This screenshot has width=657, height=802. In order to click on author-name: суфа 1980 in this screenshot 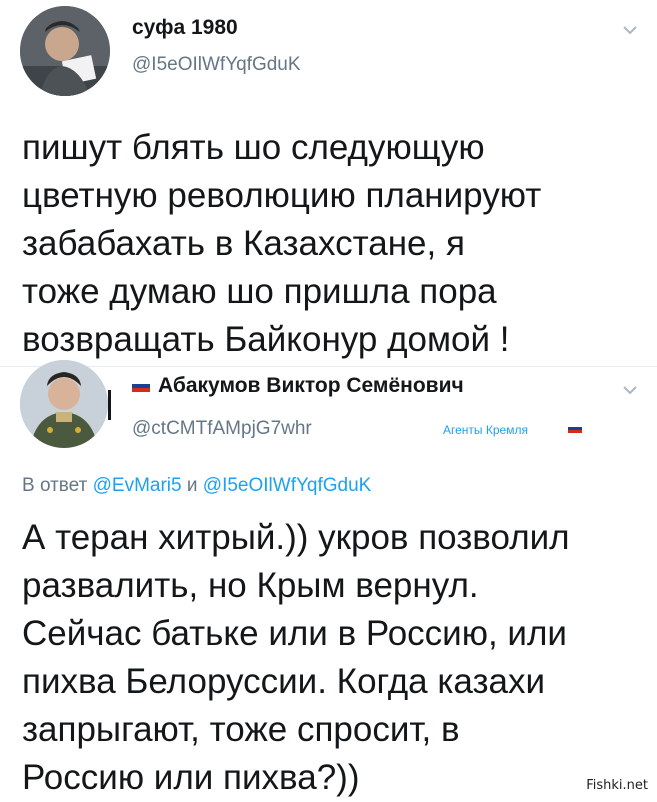, I will do `click(185, 28)`.